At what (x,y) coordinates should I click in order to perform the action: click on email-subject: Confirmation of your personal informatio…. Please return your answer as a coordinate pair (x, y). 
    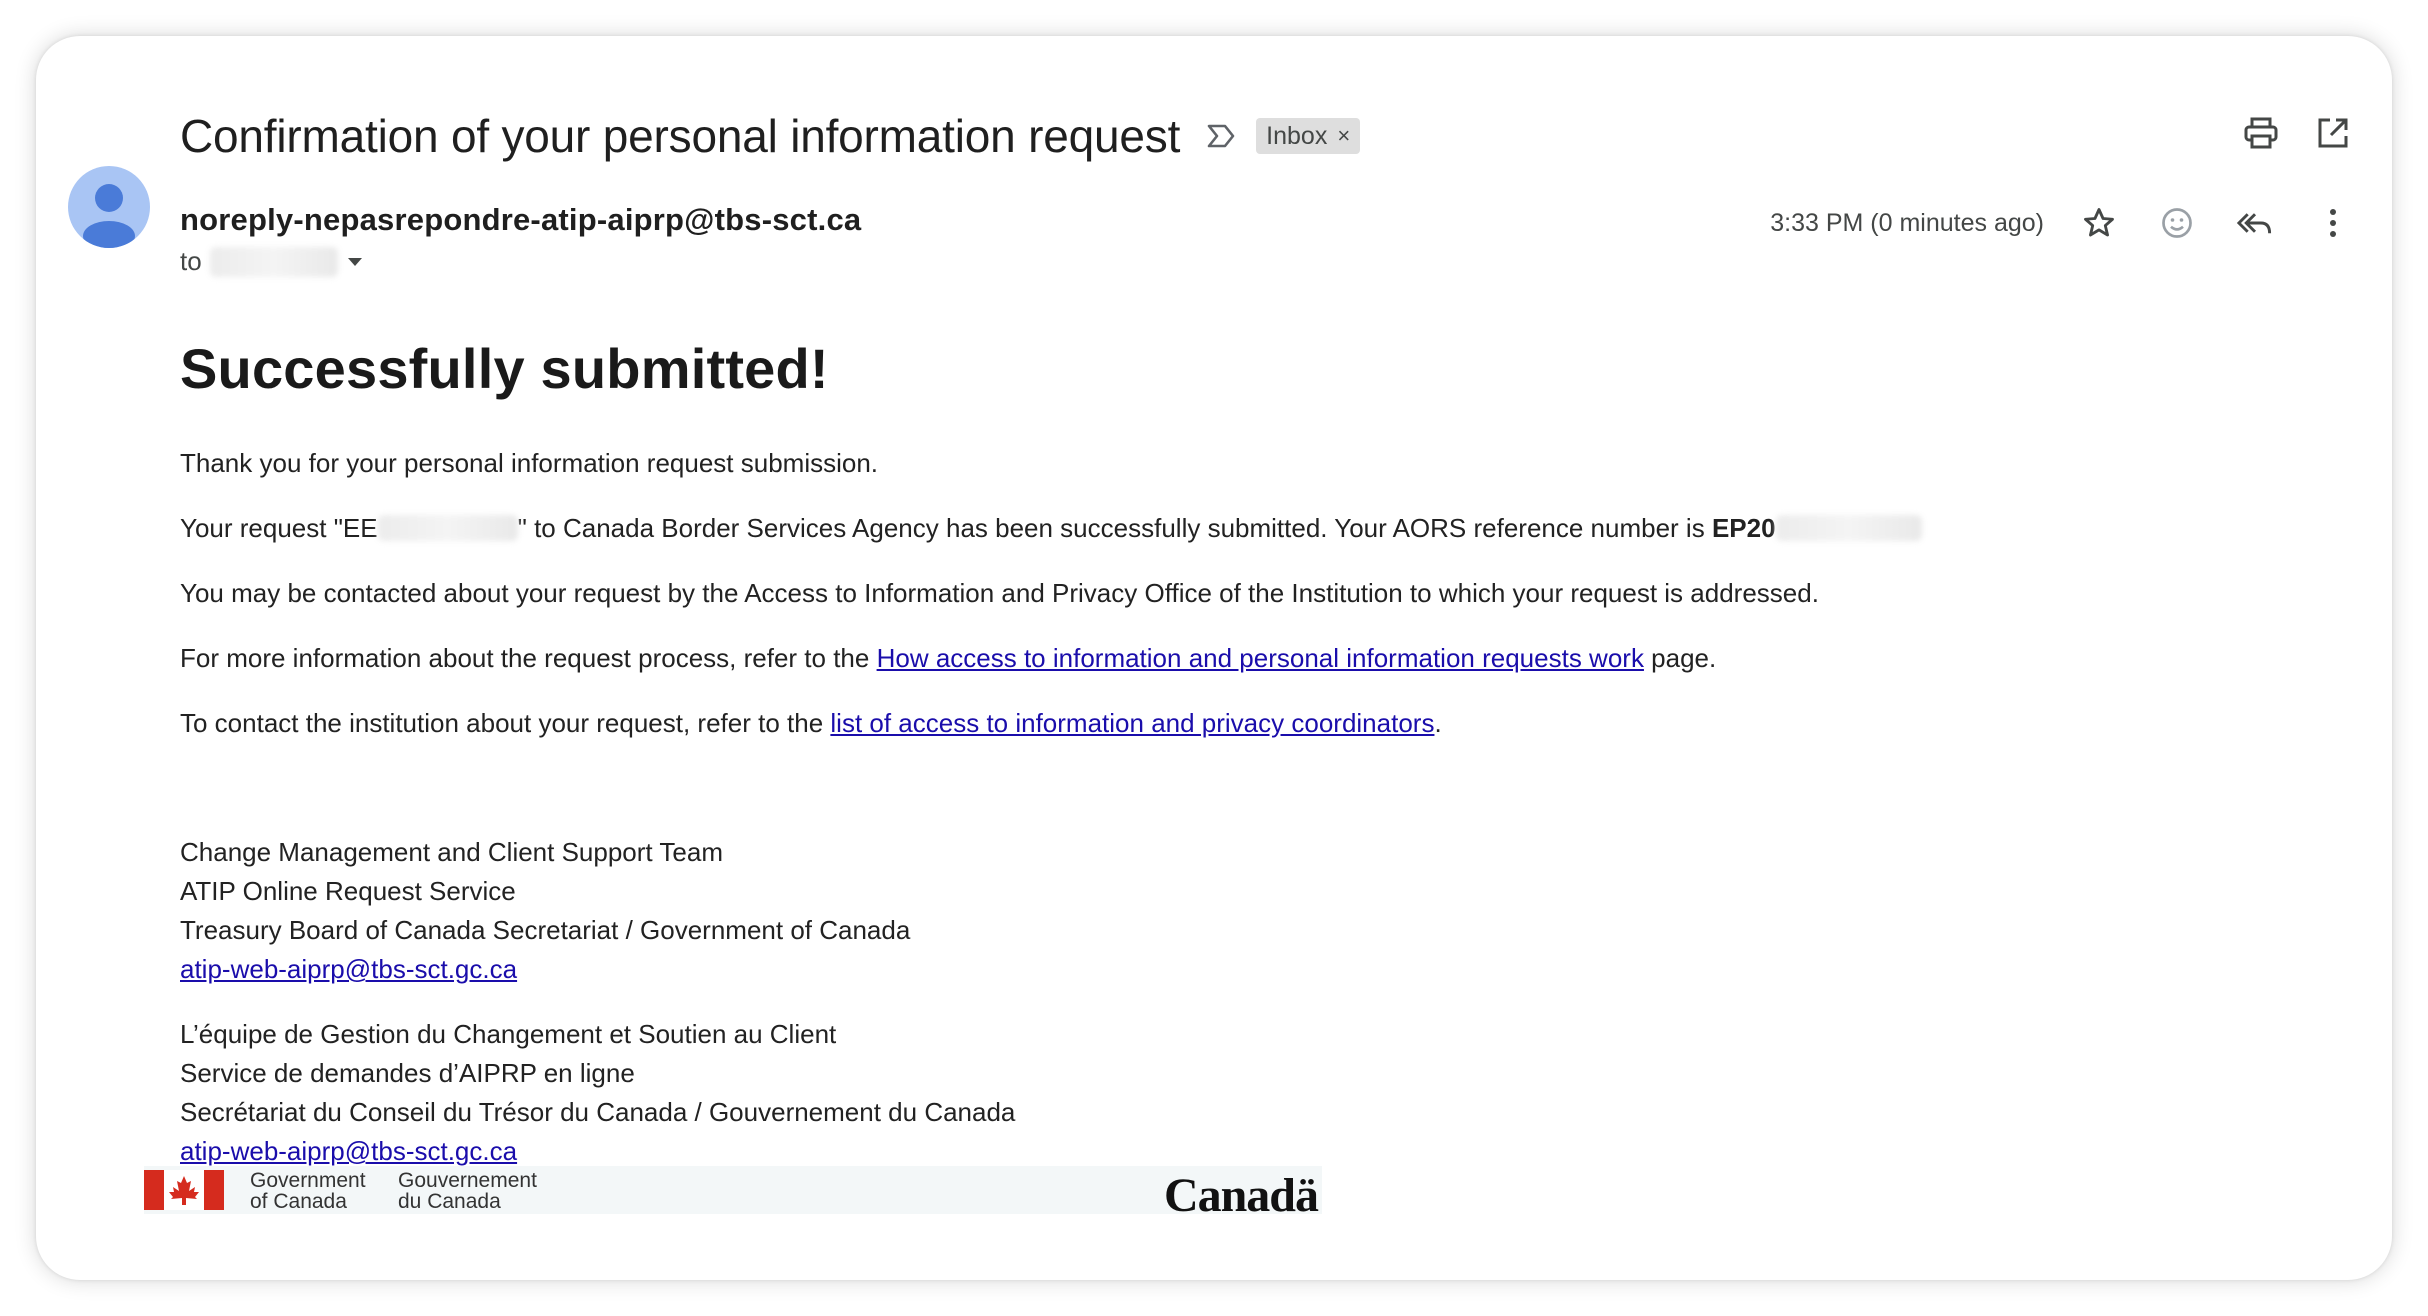
    Looking at the image, I should click on (680, 136).